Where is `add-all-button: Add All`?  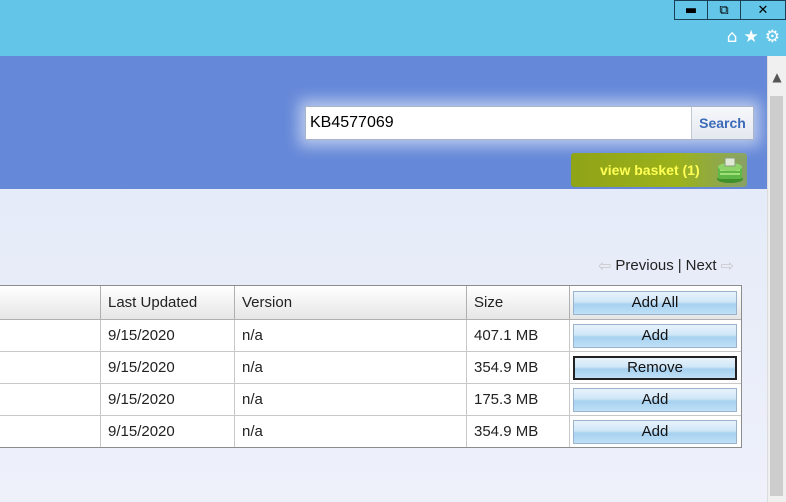
add-all-button: Add All is located at coordinates (655, 302).